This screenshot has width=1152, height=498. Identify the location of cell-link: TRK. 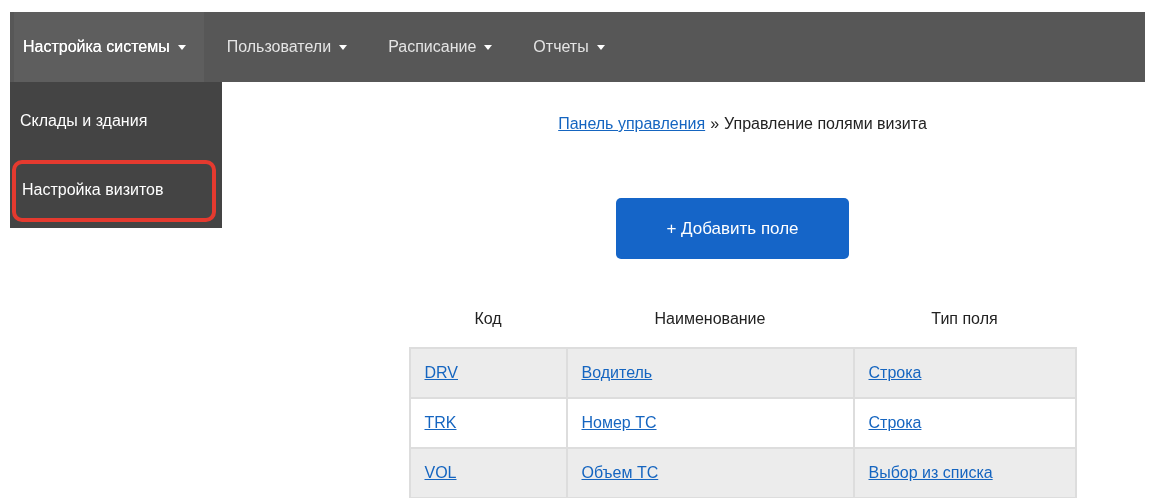
(440, 422).